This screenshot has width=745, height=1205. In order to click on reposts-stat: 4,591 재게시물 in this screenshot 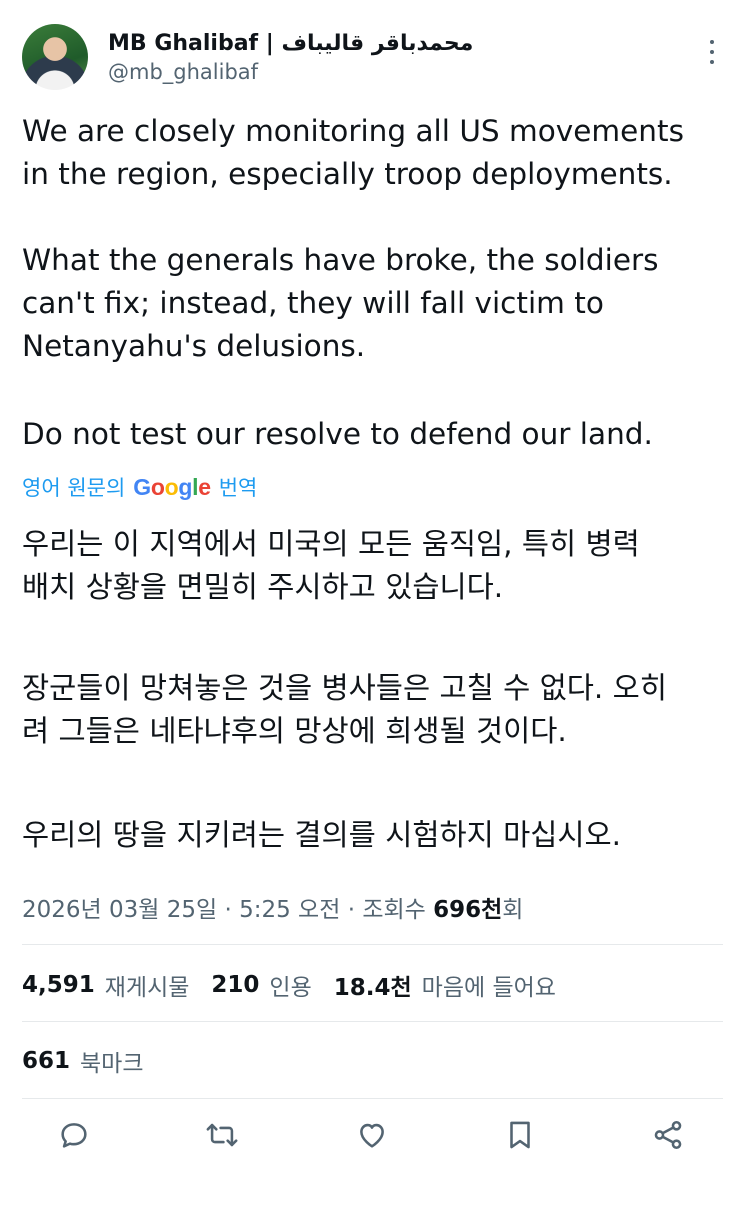, I will do `click(105, 985)`.